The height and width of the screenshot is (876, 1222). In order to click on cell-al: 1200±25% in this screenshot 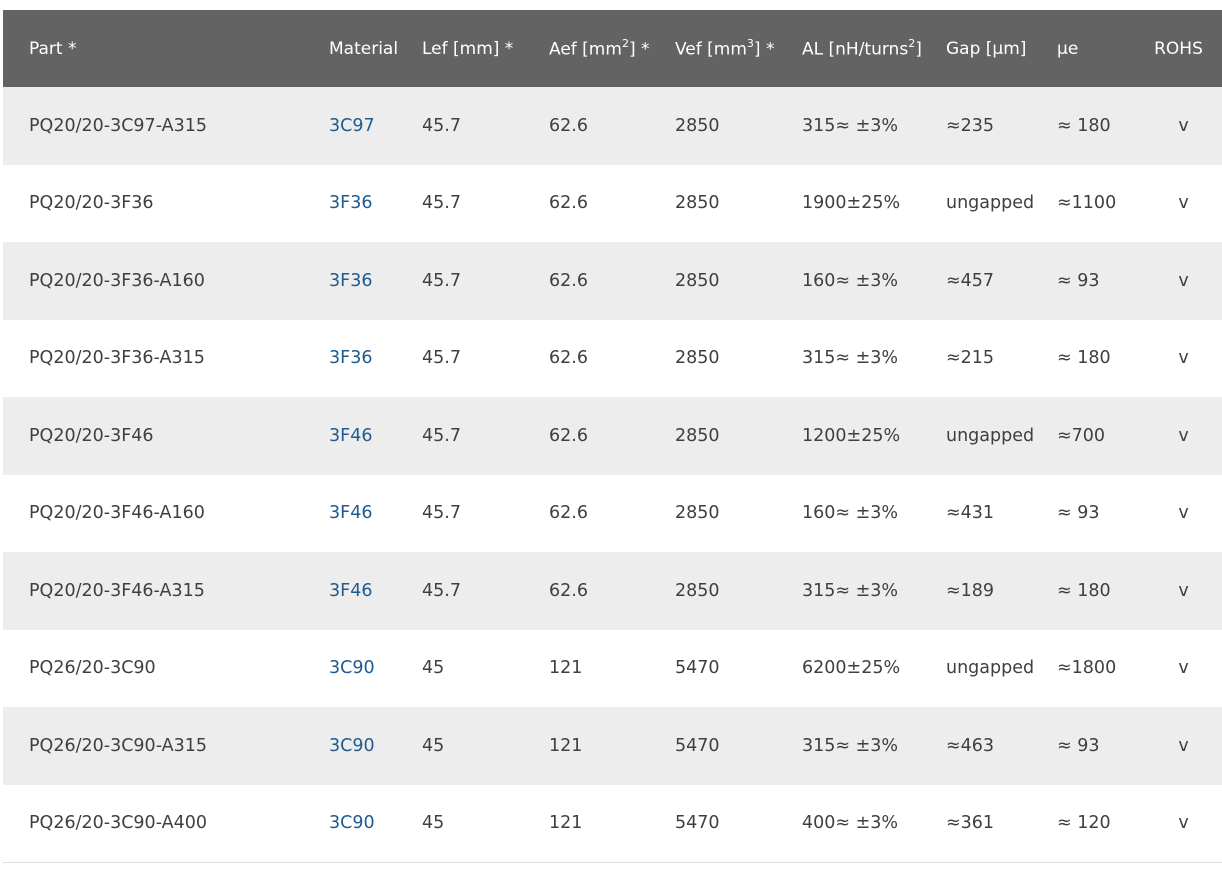, I will do `click(851, 435)`.